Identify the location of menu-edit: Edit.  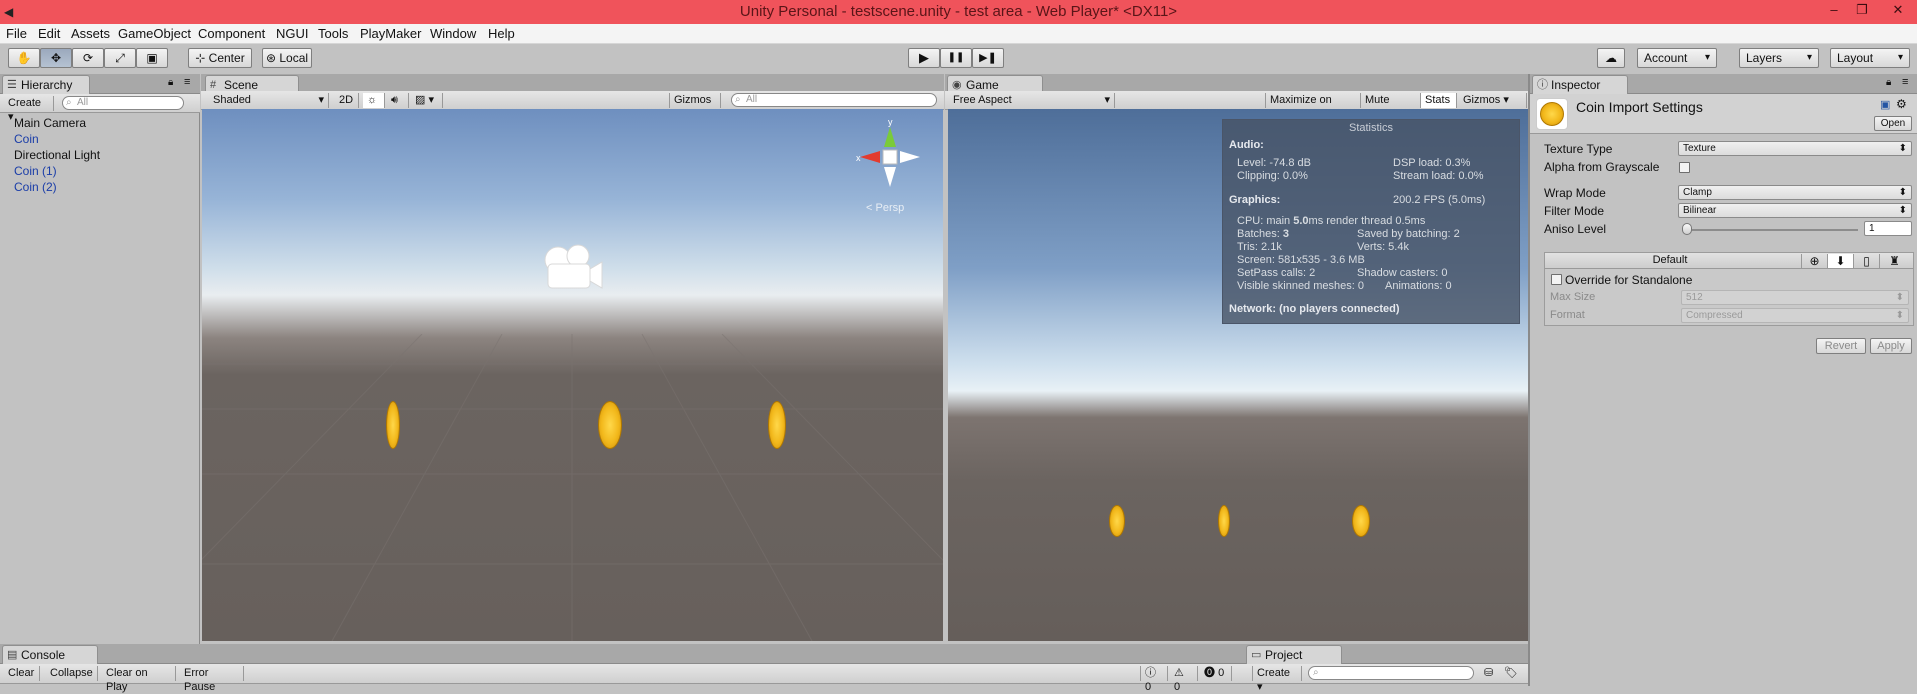
(49, 33).